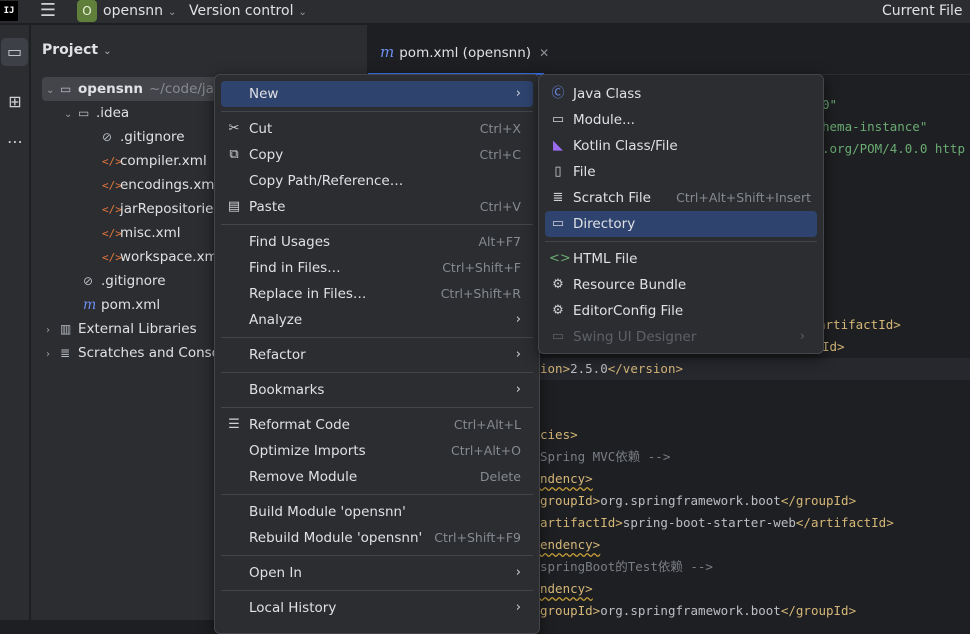  I want to click on menu-item-find-usages: Find Usages Alt+F7, so click(377, 242).